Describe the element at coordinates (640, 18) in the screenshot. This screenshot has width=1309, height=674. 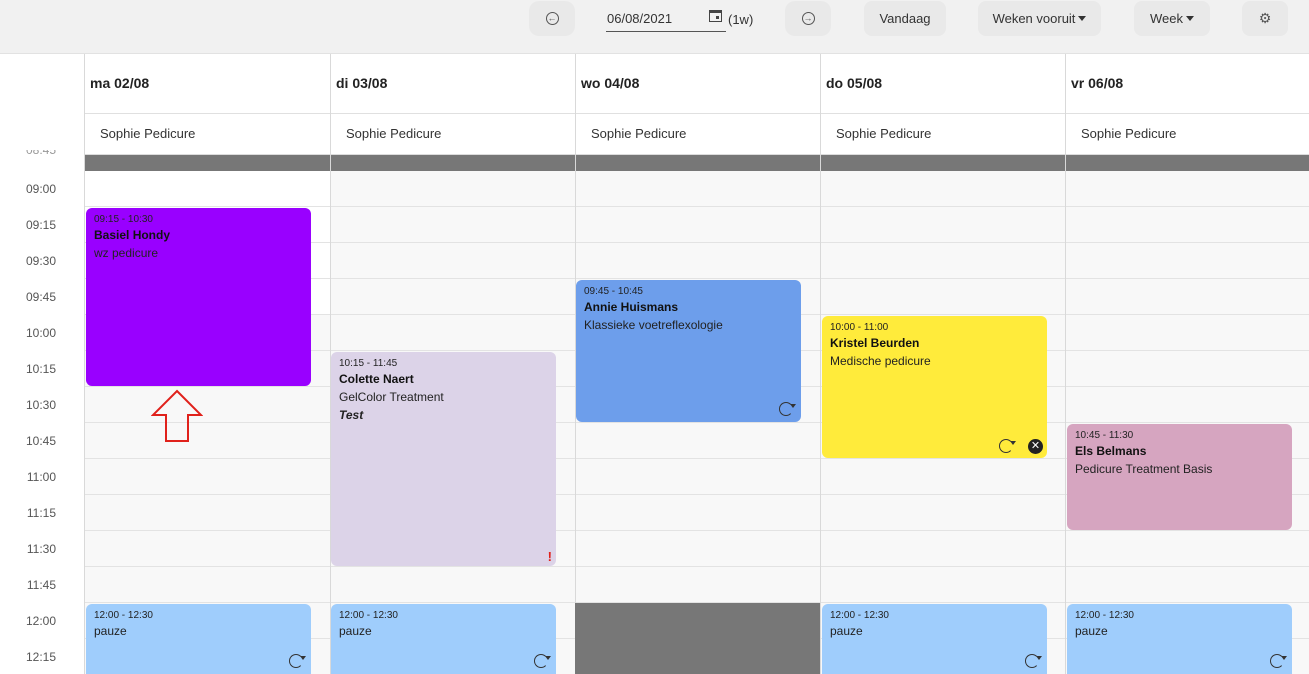
I see `date-value: 06/08/2021` at that location.